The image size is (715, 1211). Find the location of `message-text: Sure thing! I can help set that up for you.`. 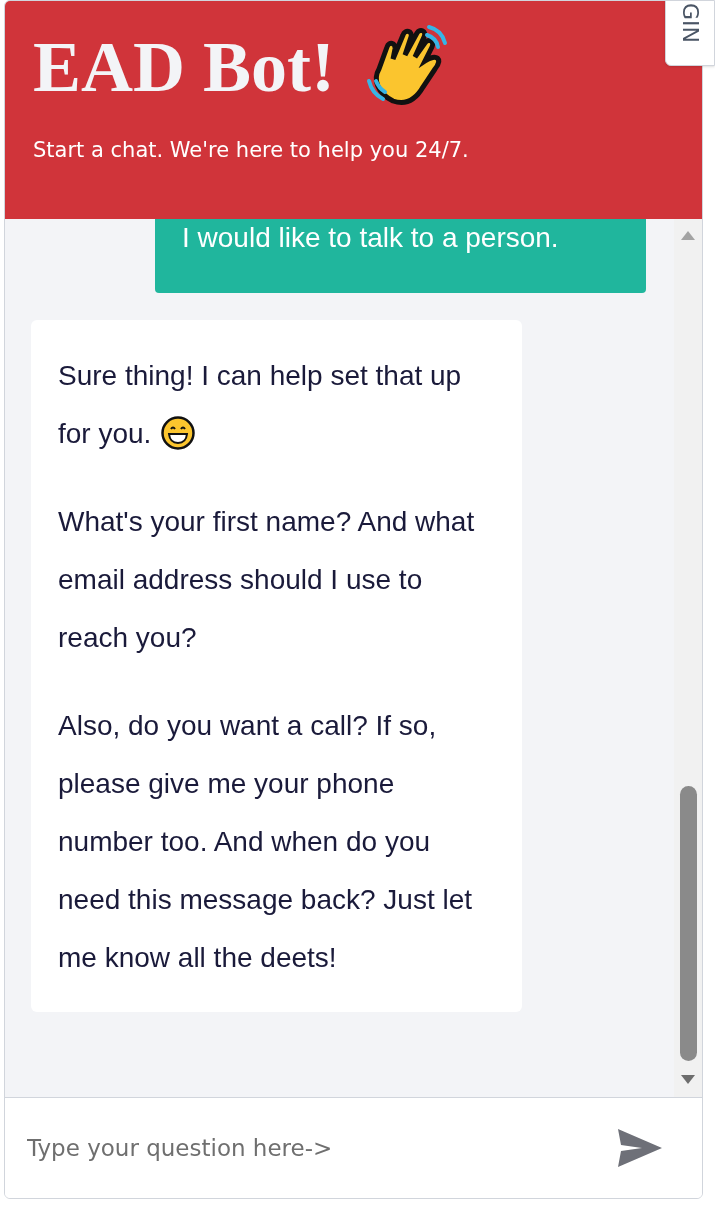

message-text: Sure thing! I can help set that up for you. is located at coordinates (260, 404).